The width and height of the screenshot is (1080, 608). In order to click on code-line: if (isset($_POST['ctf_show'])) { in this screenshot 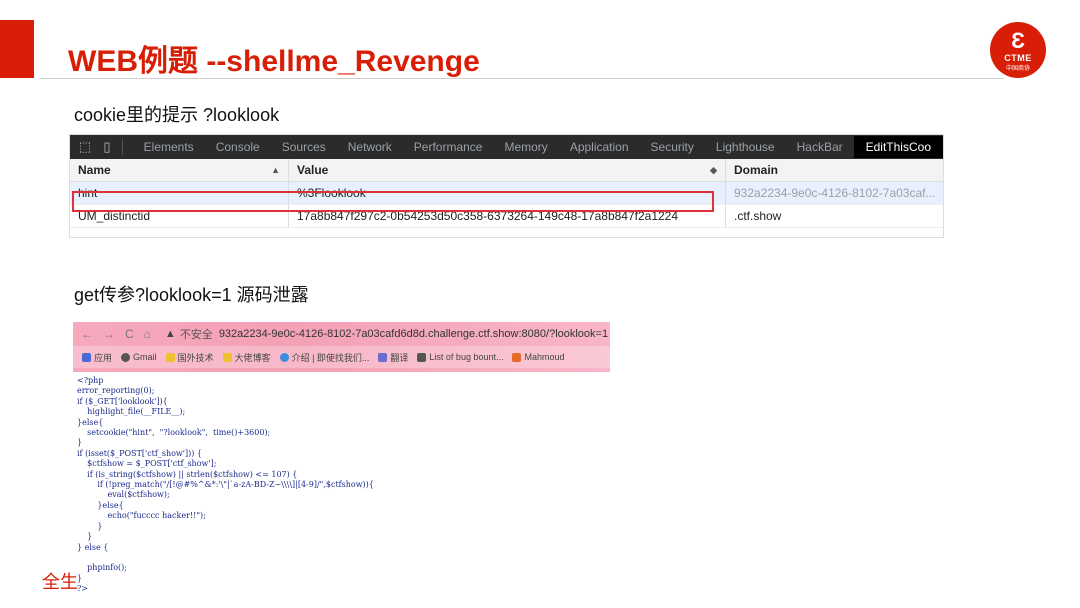, I will do `click(139, 453)`.